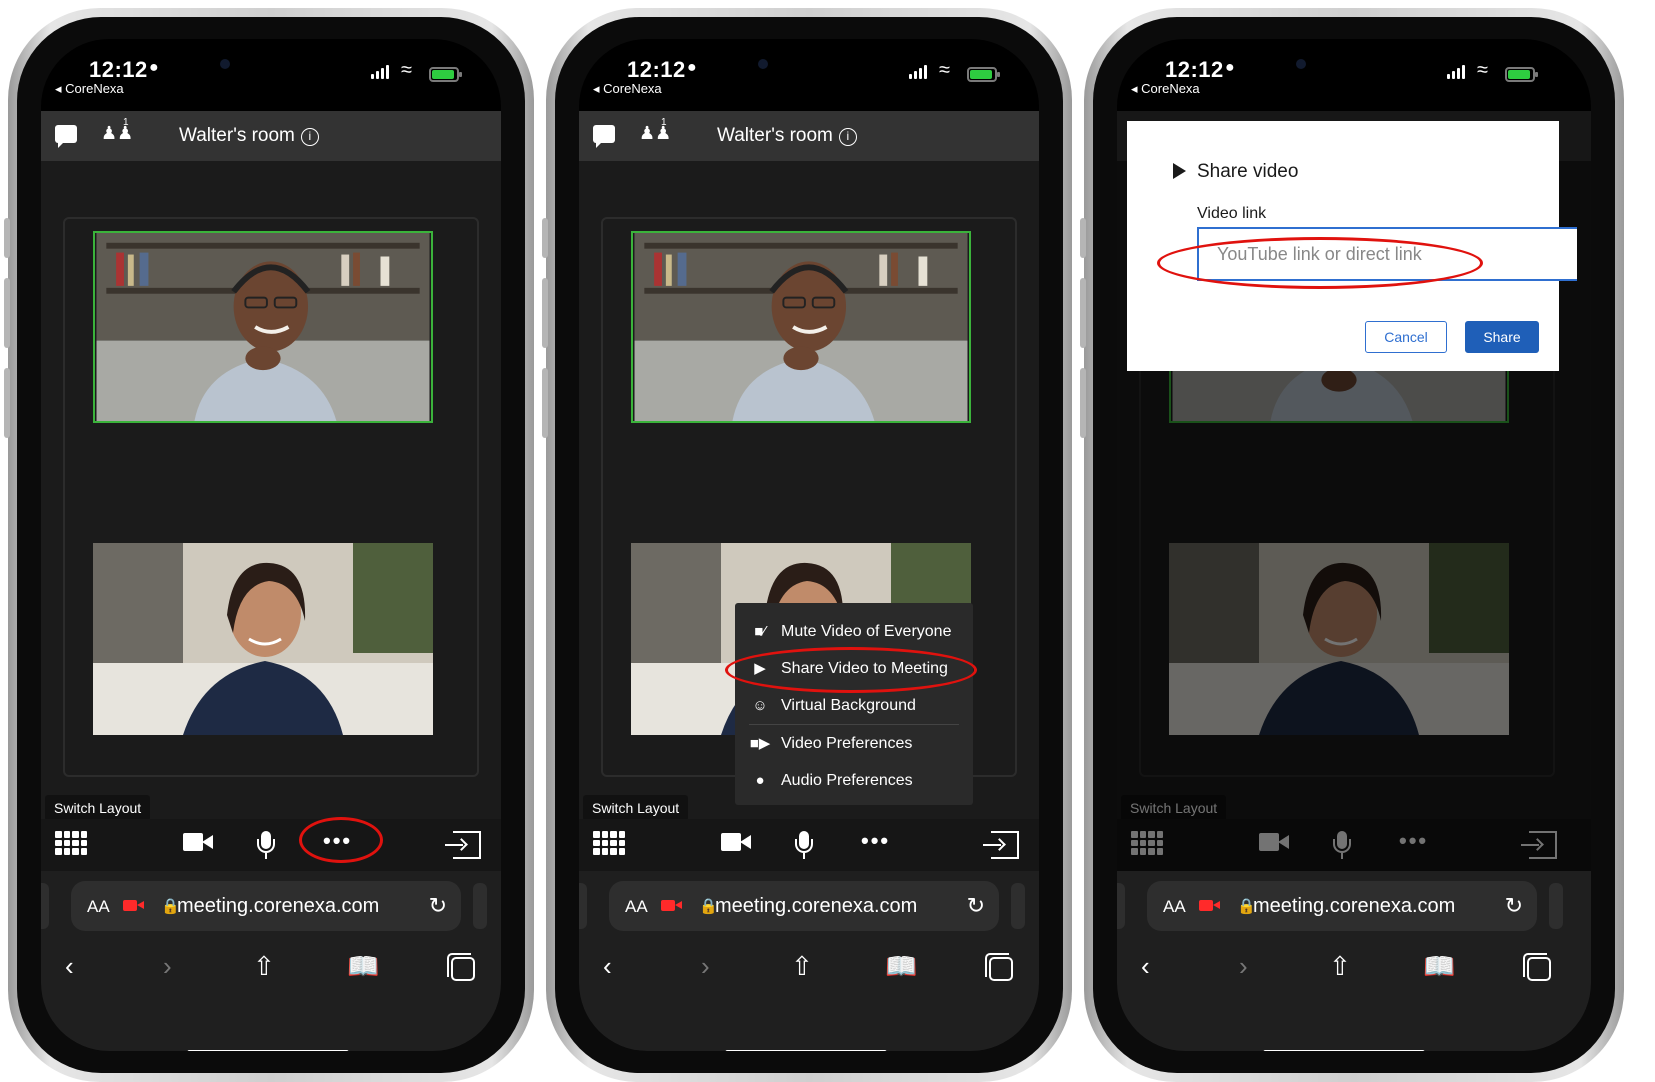 The image size is (1655, 1082). What do you see at coordinates (854, 780) in the screenshot?
I see `menu-item-audio-preferences: ● Audio Preferences` at bounding box center [854, 780].